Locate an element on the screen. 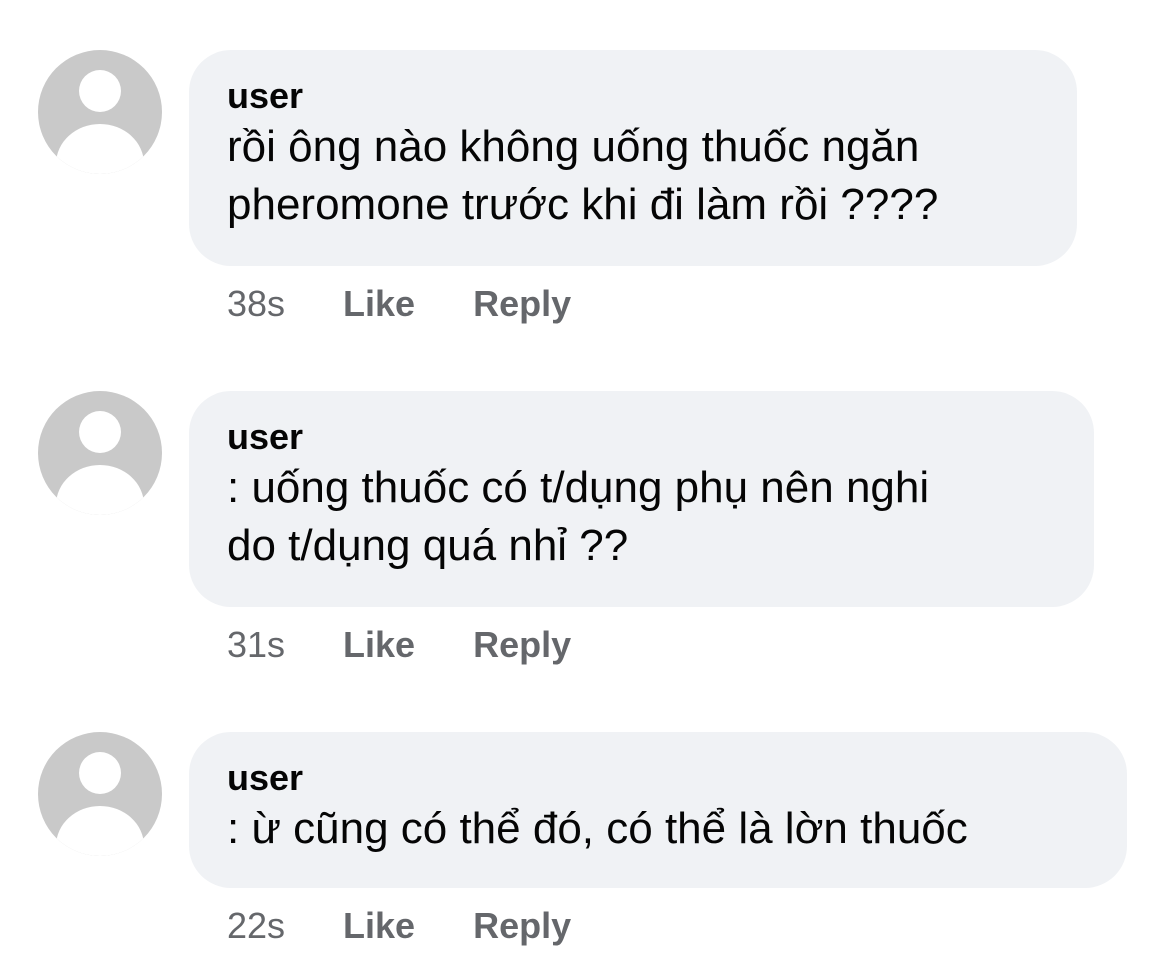  comment-timestamp: 22s is located at coordinates (256, 925).